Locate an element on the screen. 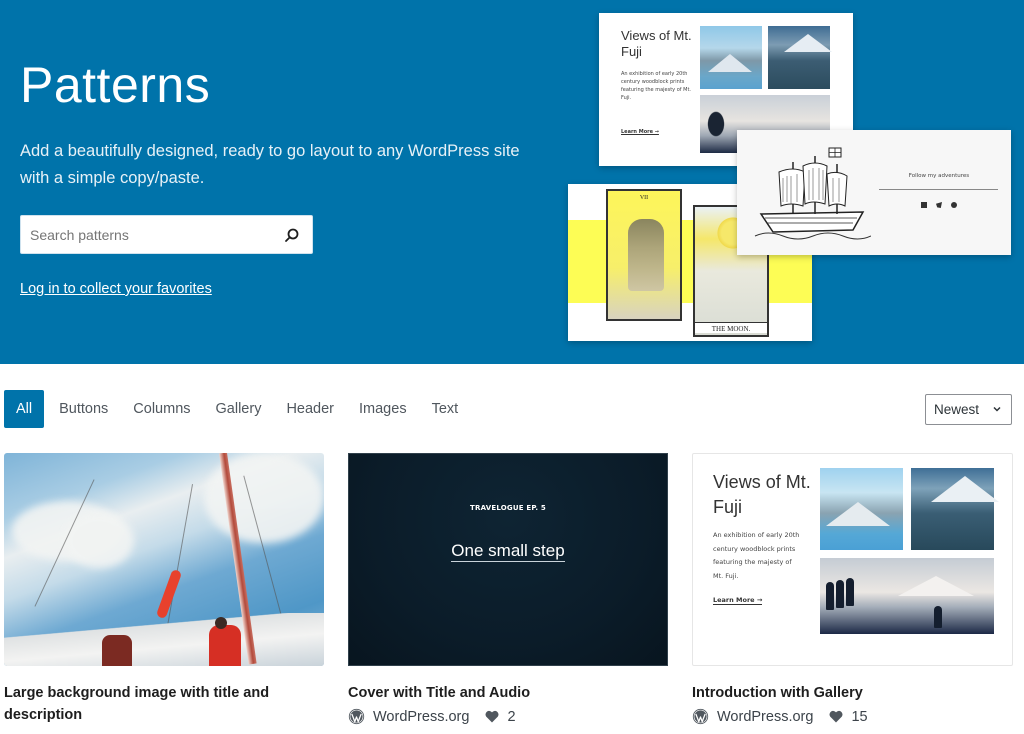  search-form is located at coordinates (166, 234).